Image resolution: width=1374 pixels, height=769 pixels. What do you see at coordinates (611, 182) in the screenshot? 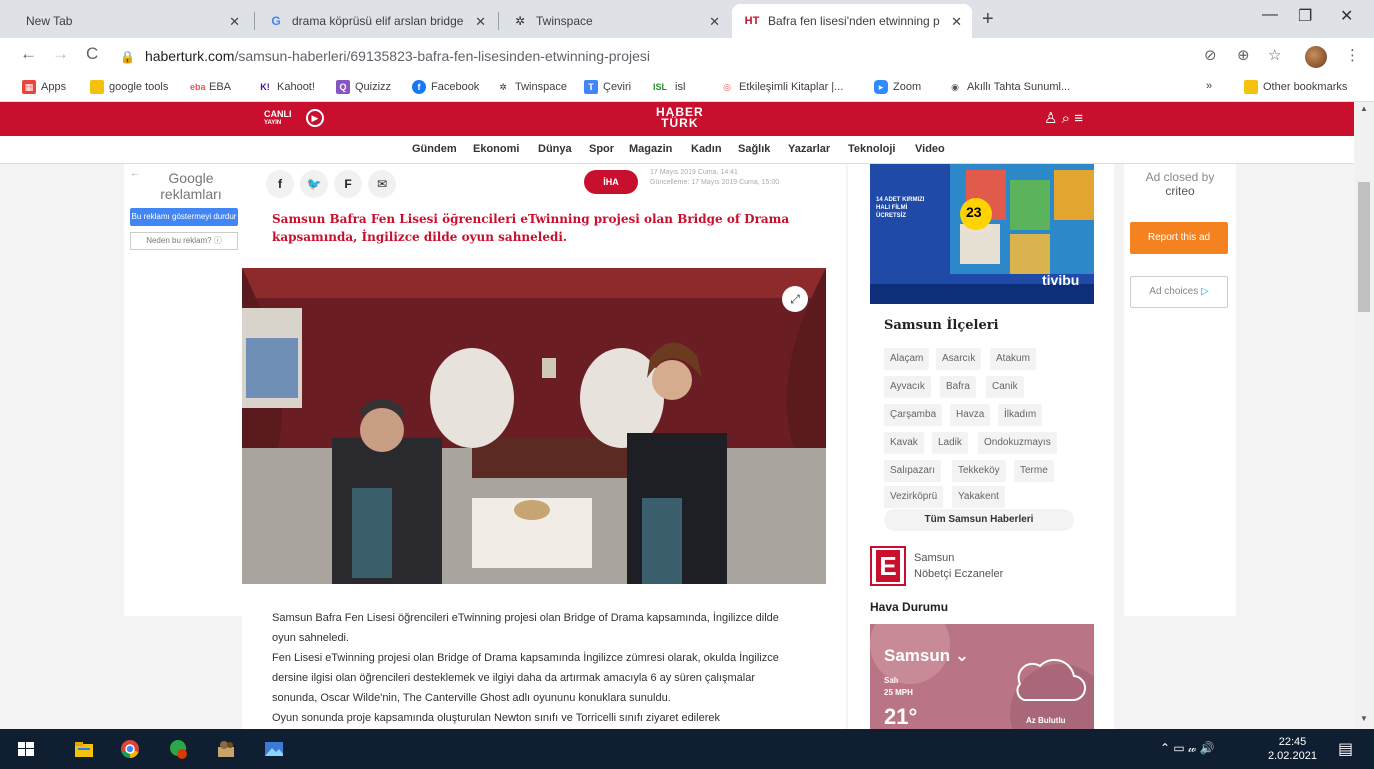
I see `source-badge: İHA` at bounding box center [611, 182].